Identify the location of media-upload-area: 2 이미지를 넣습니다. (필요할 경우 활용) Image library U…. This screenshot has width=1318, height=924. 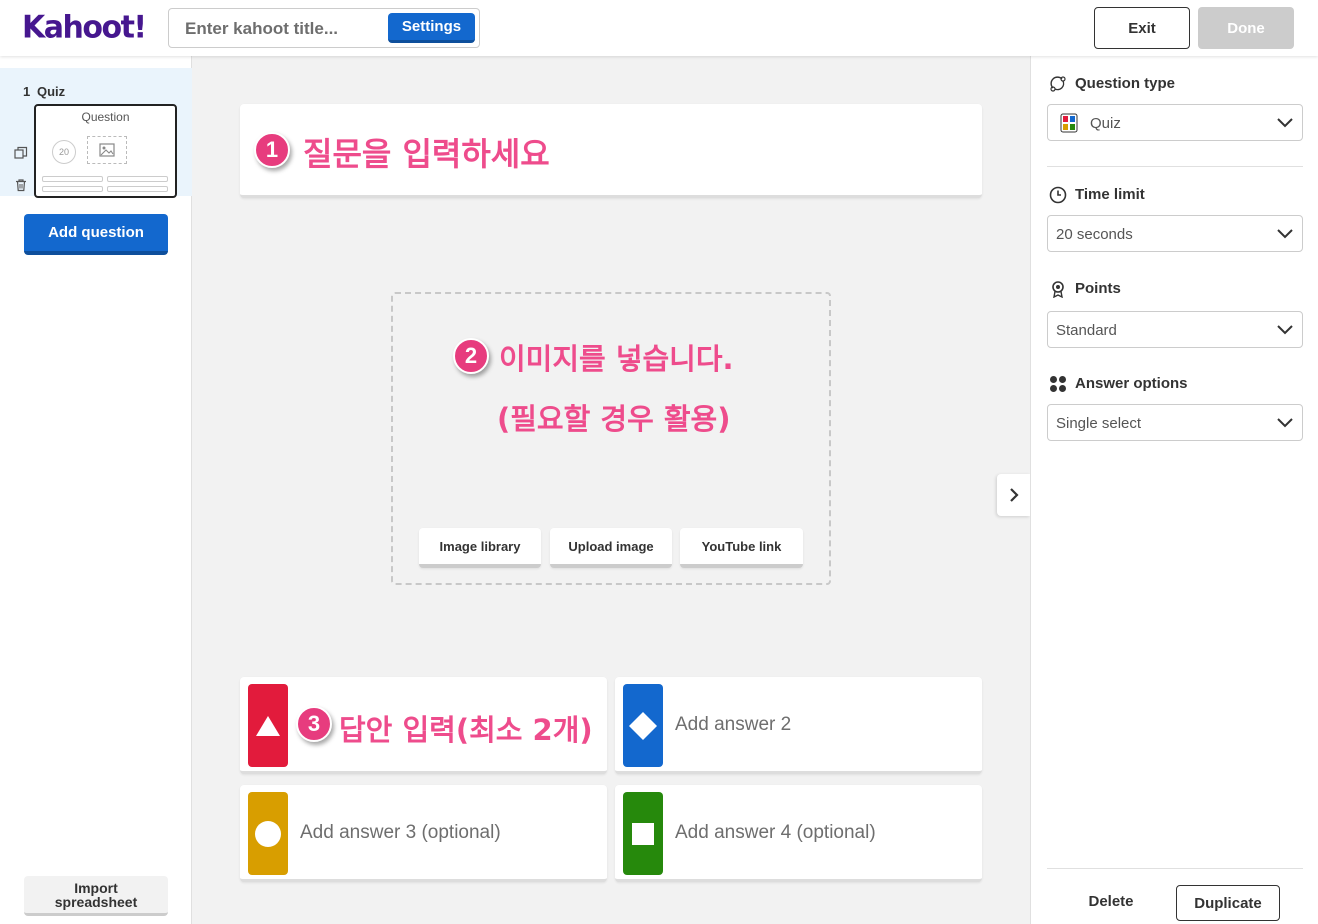
(611, 438).